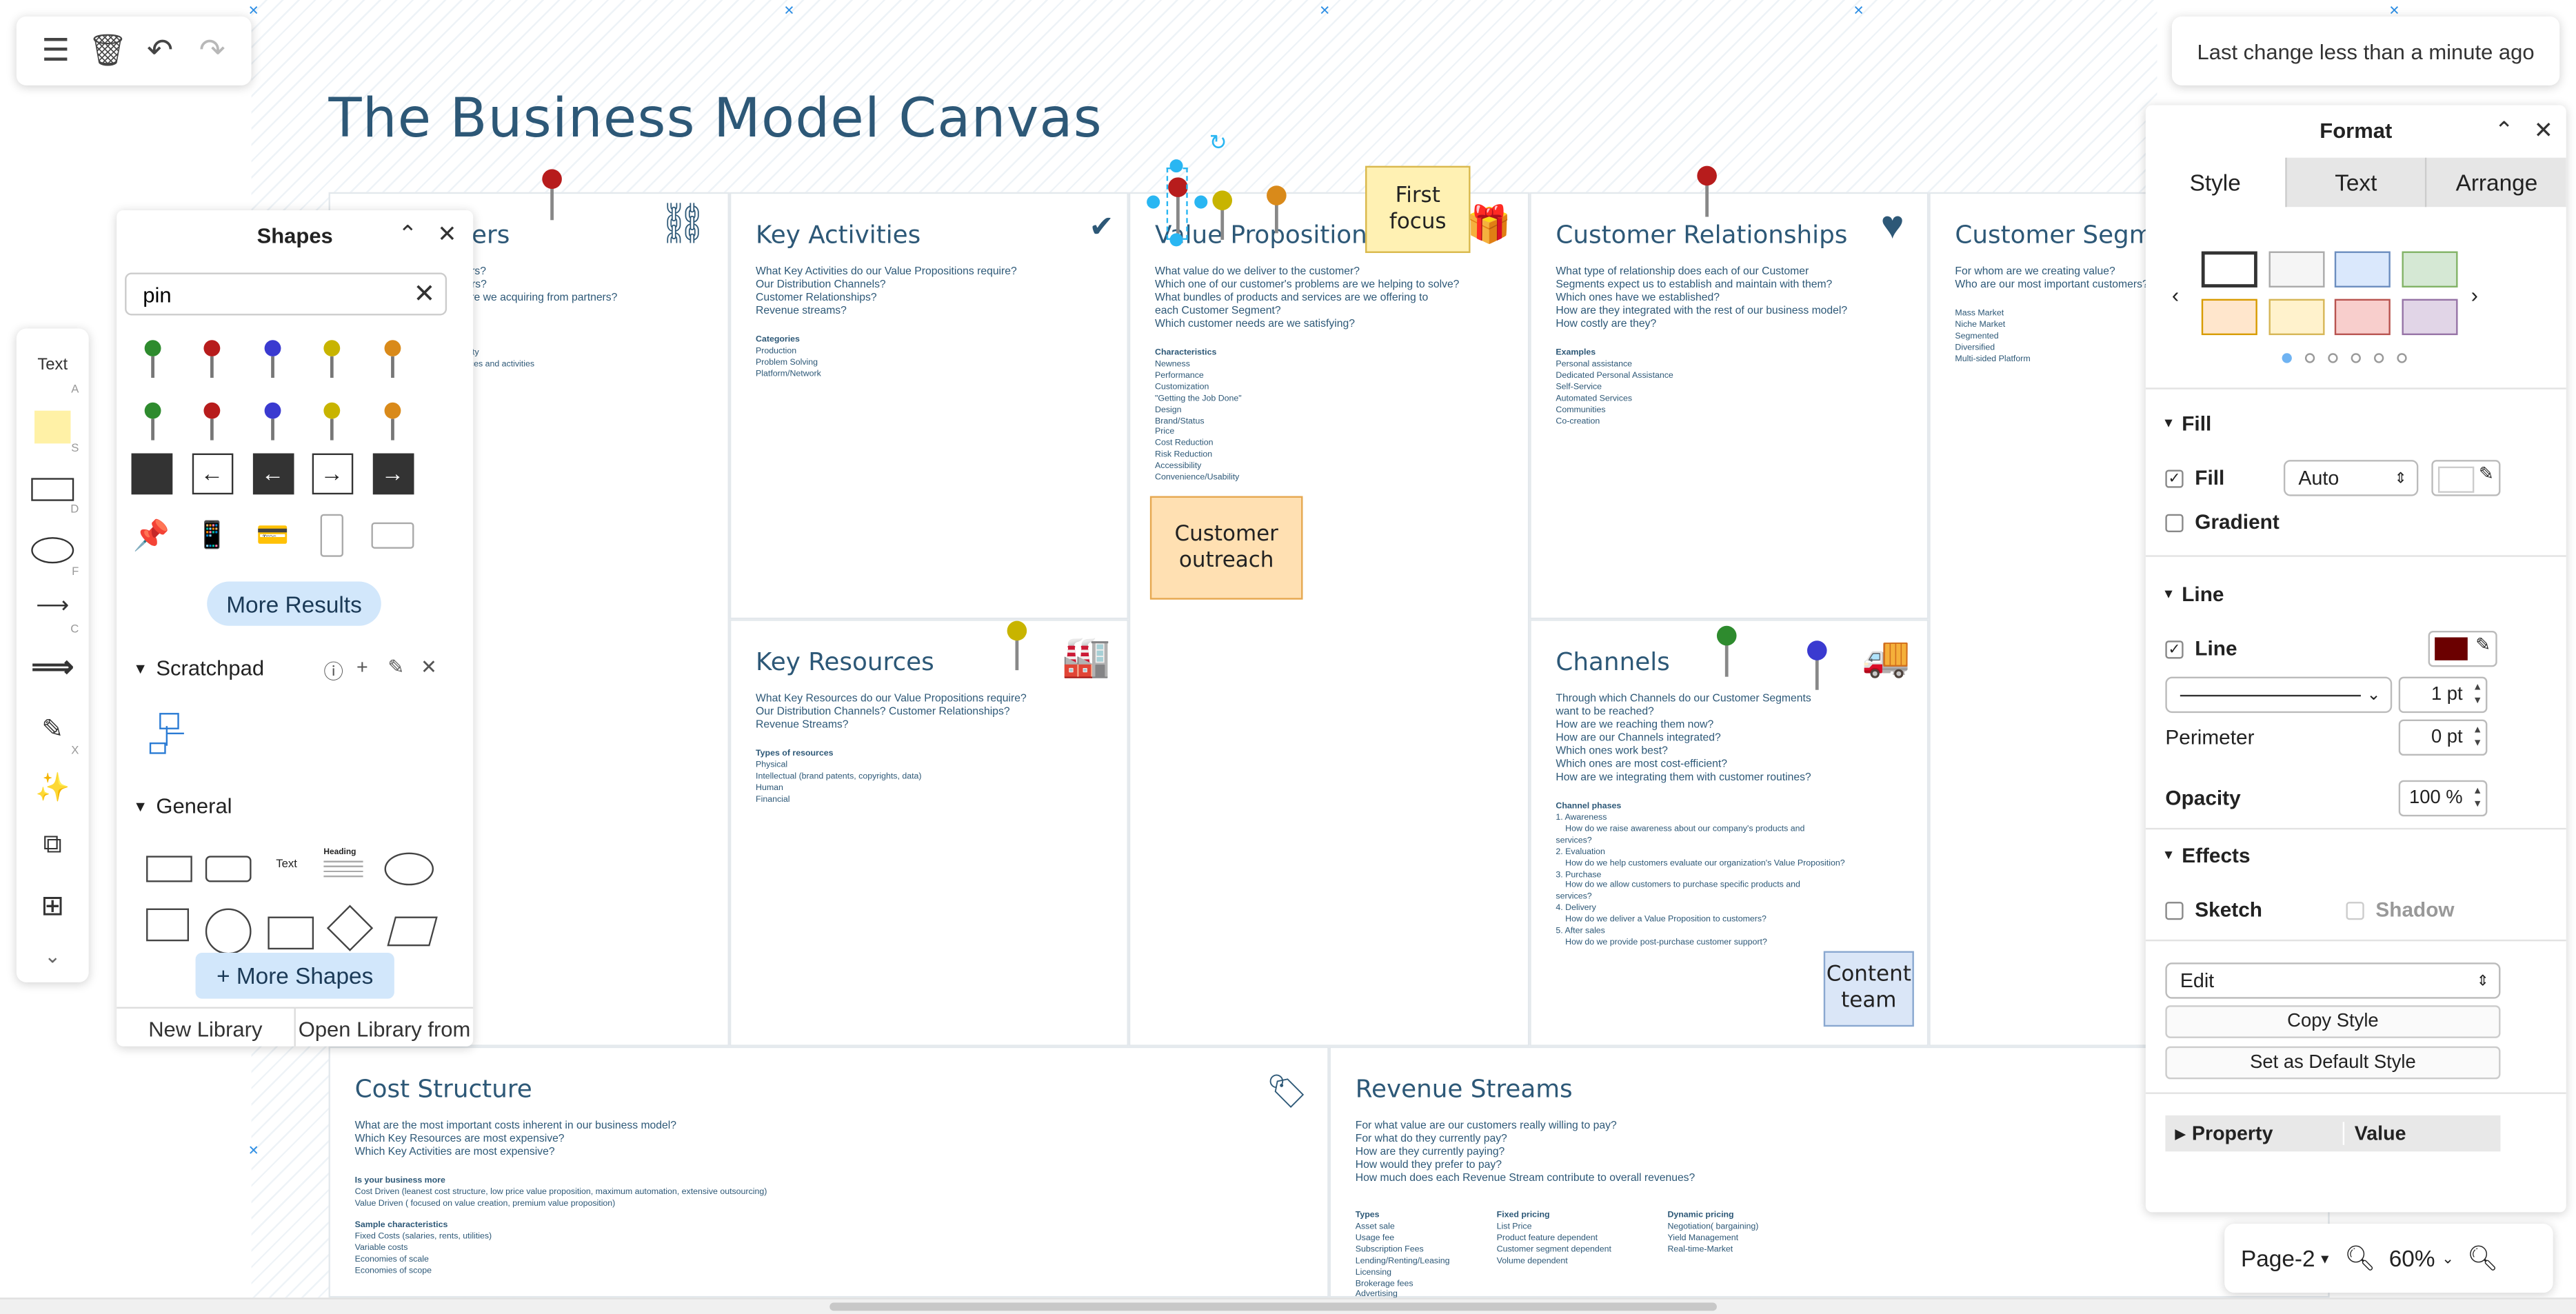  Describe the element at coordinates (1273, 1306) in the screenshot. I see `scrollbar-thumb` at that location.